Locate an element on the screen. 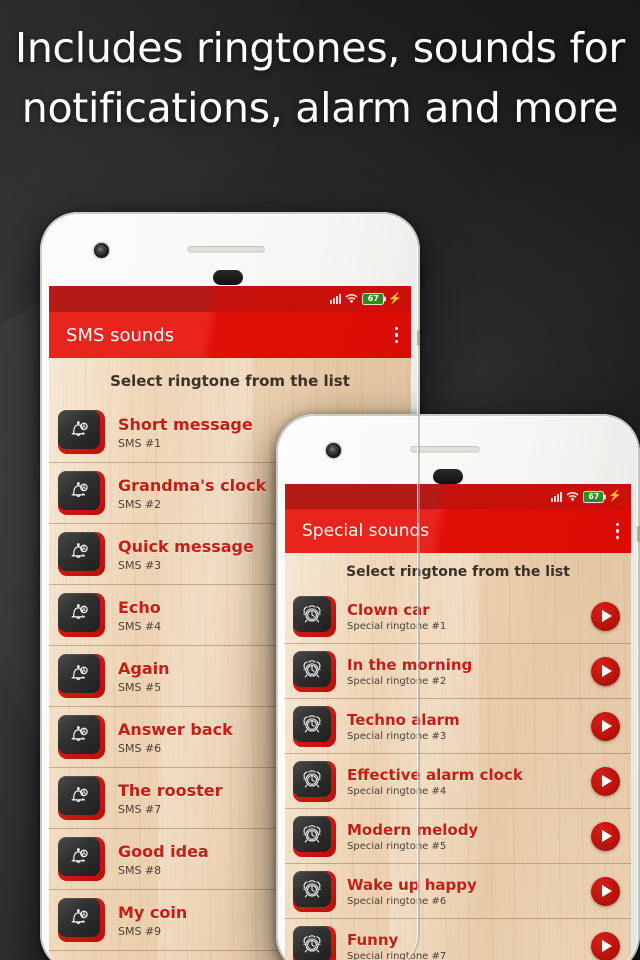 The width and height of the screenshot is (640, 960). ringtone-title: Grandma's clock is located at coordinates (192, 485).